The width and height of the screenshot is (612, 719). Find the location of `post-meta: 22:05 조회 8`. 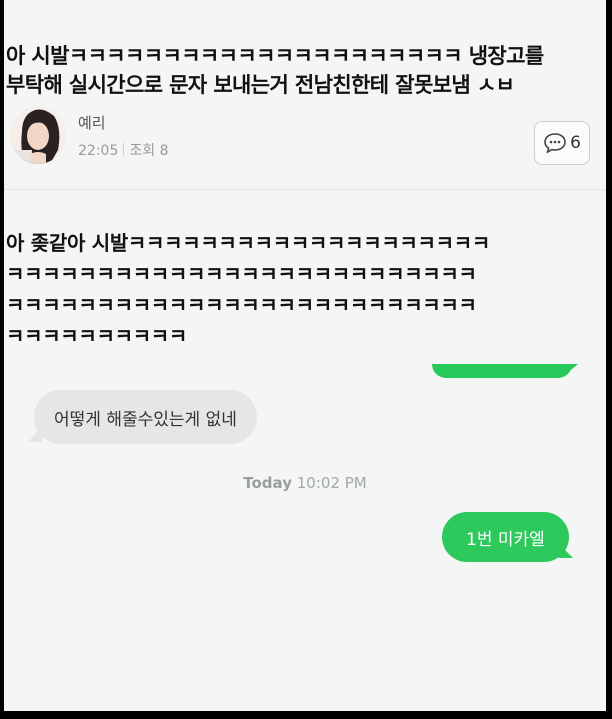

post-meta: 22:05 조회 8 is located at coordinates (123, 150).